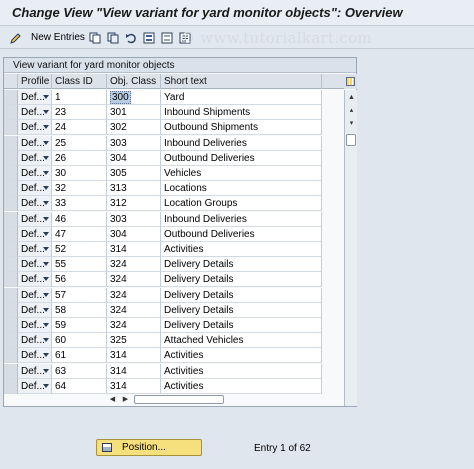 The image size is (474, 469). Describe the element at coordinates (167, 37) in the screenshot. I see `deselect-icon` at that location.